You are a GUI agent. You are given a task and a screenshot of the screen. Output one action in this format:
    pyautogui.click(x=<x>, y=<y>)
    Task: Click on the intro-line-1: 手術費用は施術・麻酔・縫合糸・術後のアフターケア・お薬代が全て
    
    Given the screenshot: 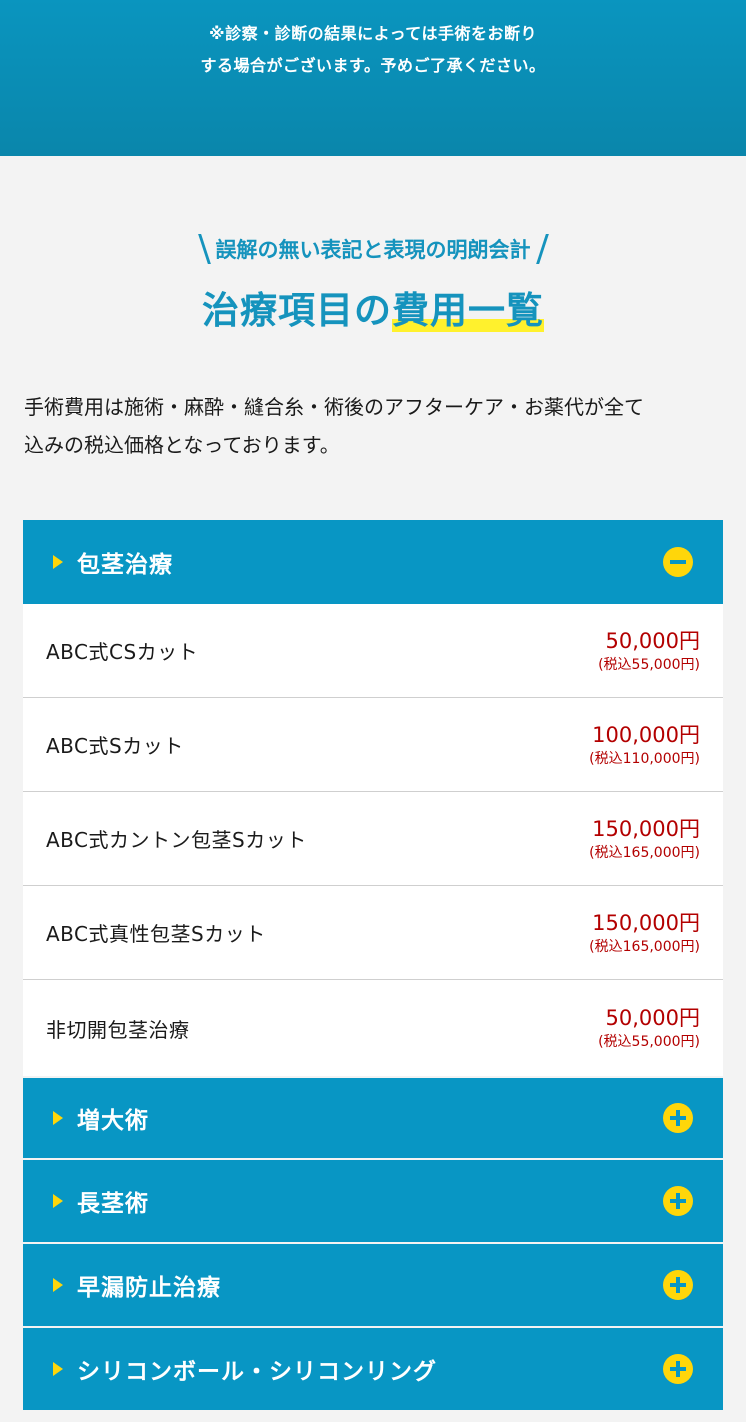 What is the action you would take?
    pyautogui.click(x=334, y=407)
    